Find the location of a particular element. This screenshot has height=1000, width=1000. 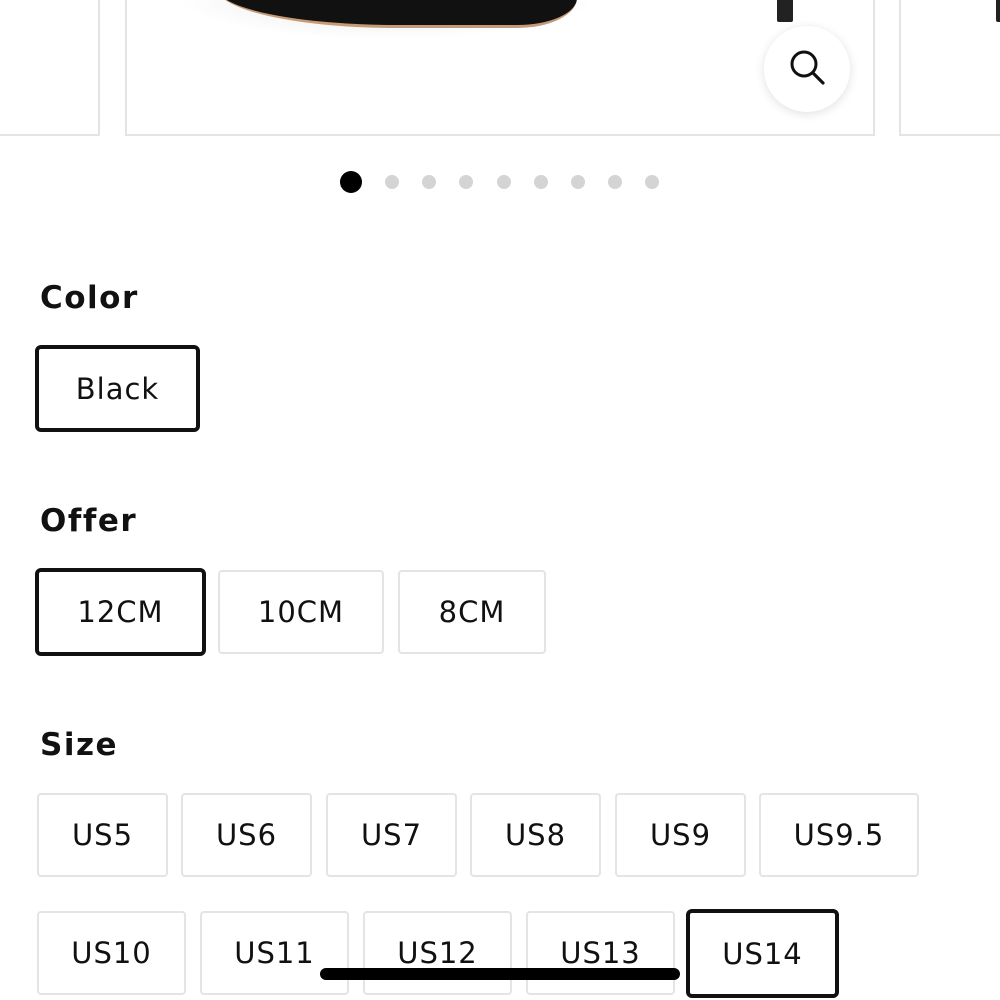

size-option-us10: US10 is located at coordinates (111, 953).